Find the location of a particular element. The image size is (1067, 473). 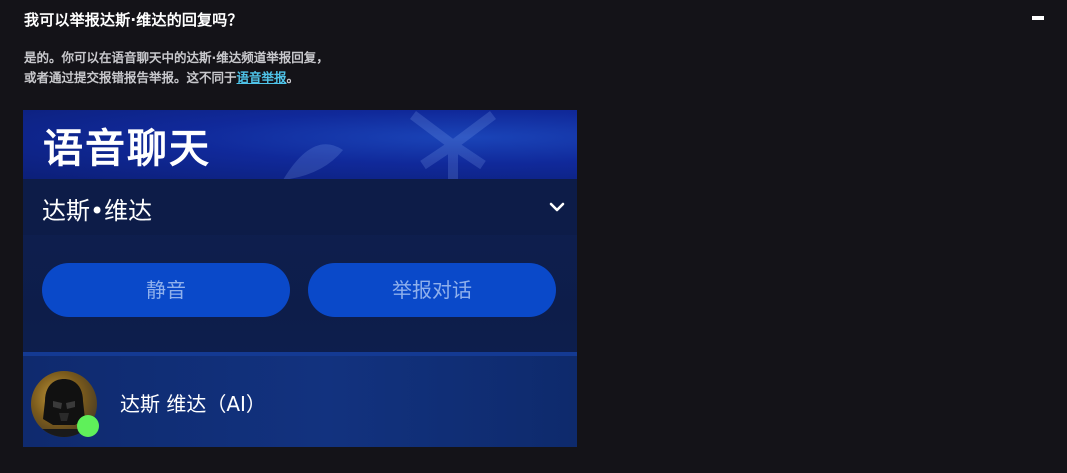

faq-question: 我可以举报达斯·维达的回复吗？ is located at coordinates (133, 19).